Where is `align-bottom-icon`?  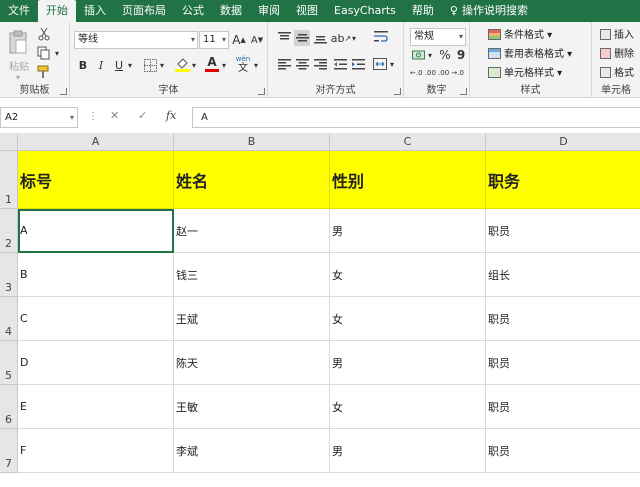
align-bottom-icon is located at coordinates (320, 38).